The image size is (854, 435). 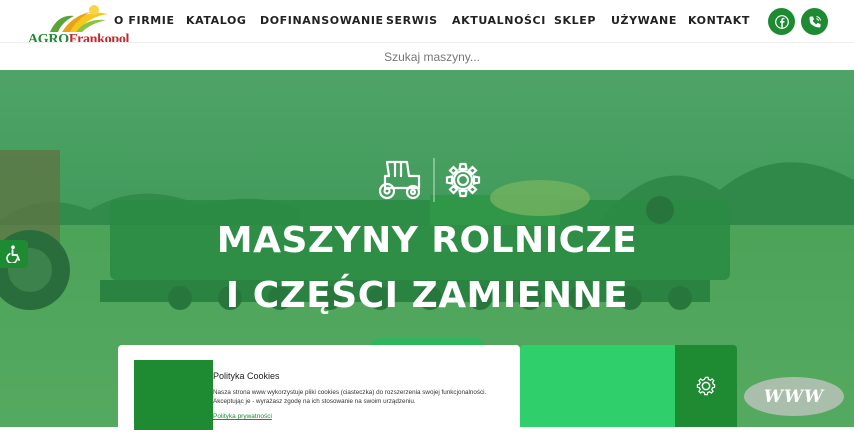 I want to click on facebook-button, so click(x=781, y=21).